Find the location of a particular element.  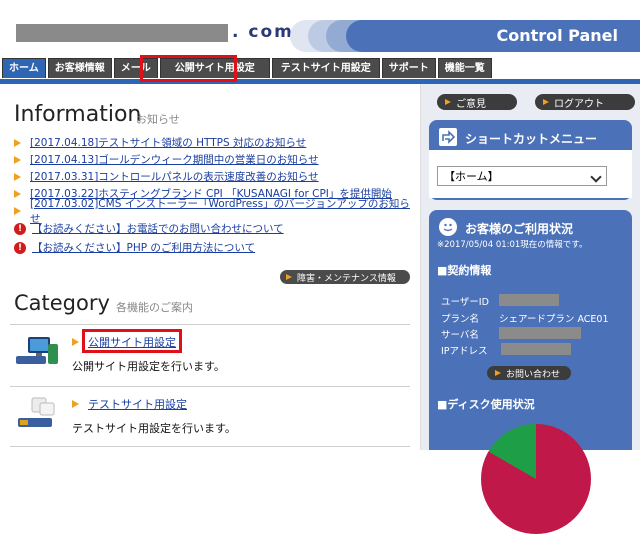

user-id-label: ユーザーID is located at coordinates (465, 302).